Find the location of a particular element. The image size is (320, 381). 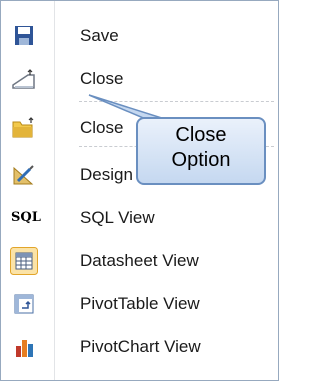

callout-text: Close Option is located at coordinates (201, 148).